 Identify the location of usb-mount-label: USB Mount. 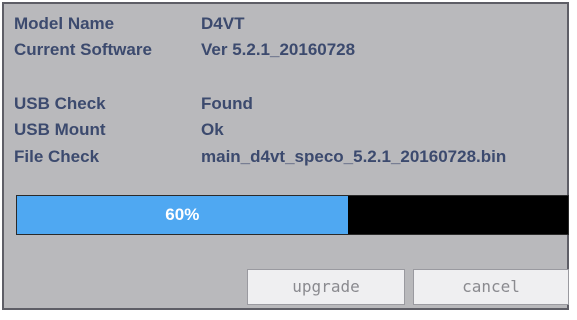
(60, 129).